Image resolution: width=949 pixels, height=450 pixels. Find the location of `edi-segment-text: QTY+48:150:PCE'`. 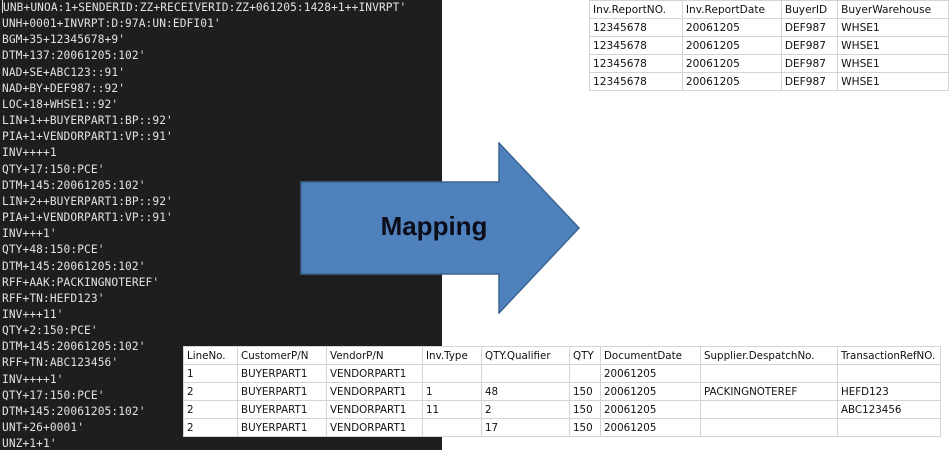

edi-segment-text: QTY+48:150:PCE' is located at coordinates (53, 250).